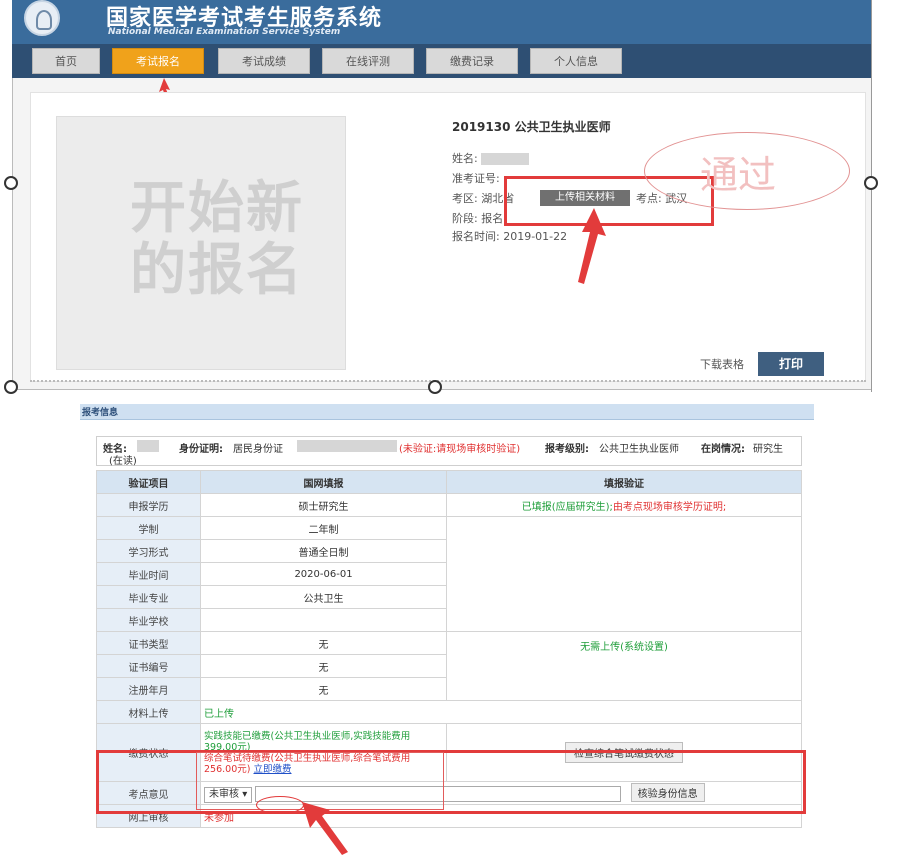  I want to click on ticket-label: 准考证号:, so click(476, 178).